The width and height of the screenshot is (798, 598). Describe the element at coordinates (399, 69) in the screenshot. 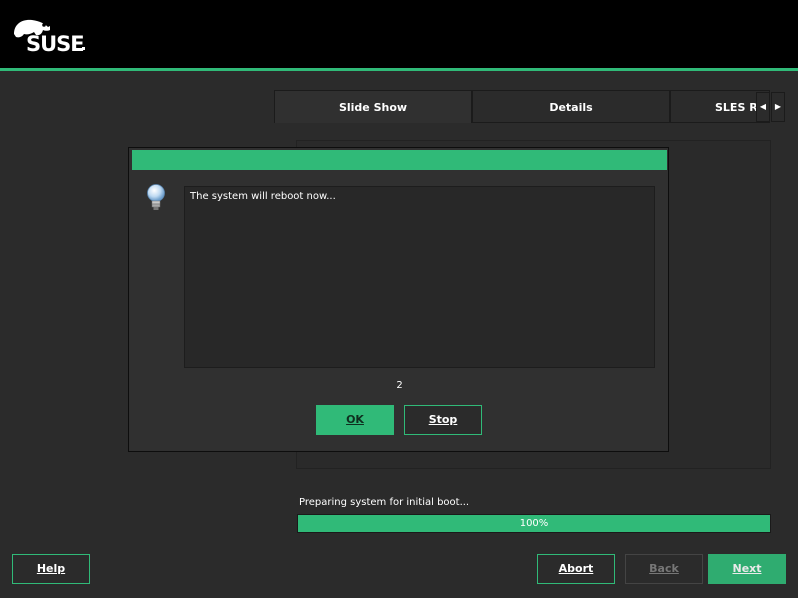

I see `header-accent-line` at that location.